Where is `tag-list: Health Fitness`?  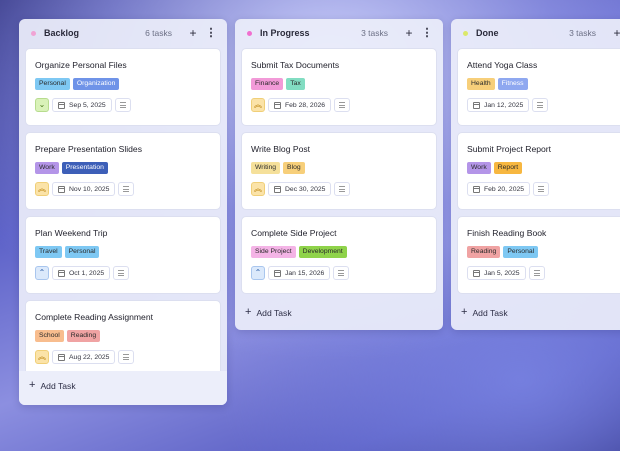
tag-list: Health Fitness is located at coordinates (543, 84).